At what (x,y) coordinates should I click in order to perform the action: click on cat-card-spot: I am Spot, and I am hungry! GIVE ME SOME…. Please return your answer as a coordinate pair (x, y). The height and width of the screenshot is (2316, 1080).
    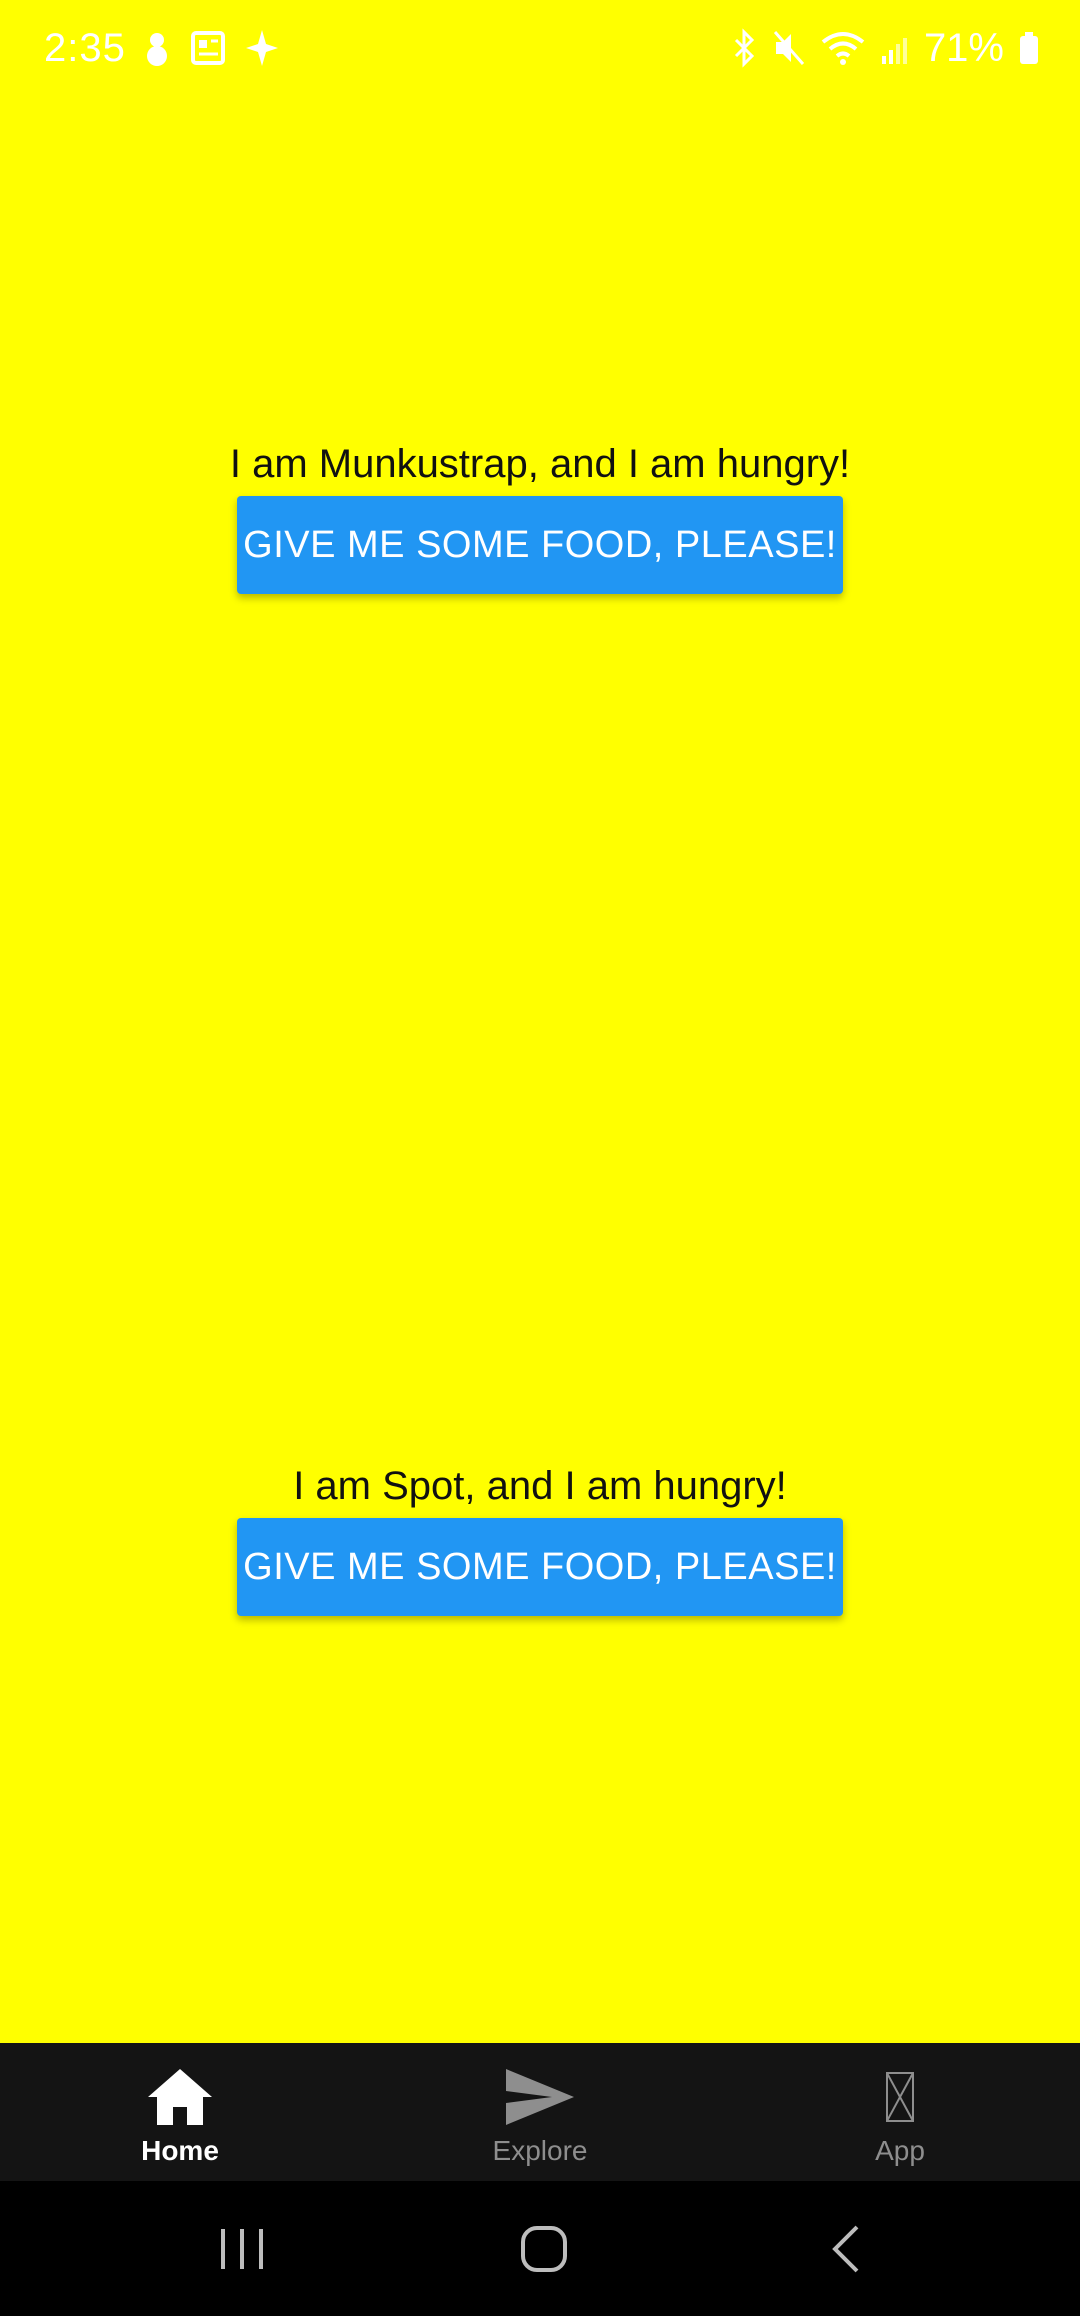
    Looking at the image, I should click on (540, 1539).